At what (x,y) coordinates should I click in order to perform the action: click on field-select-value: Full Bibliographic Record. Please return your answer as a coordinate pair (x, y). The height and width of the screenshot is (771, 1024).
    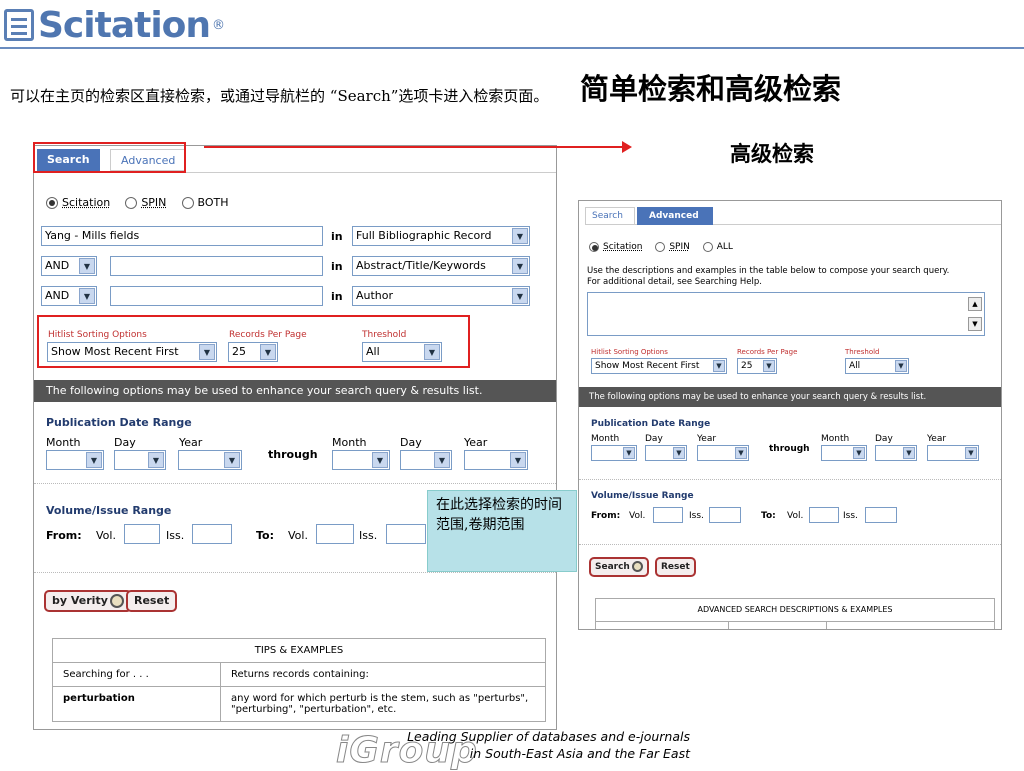
    Looking at the image, I should click on (424, 235).